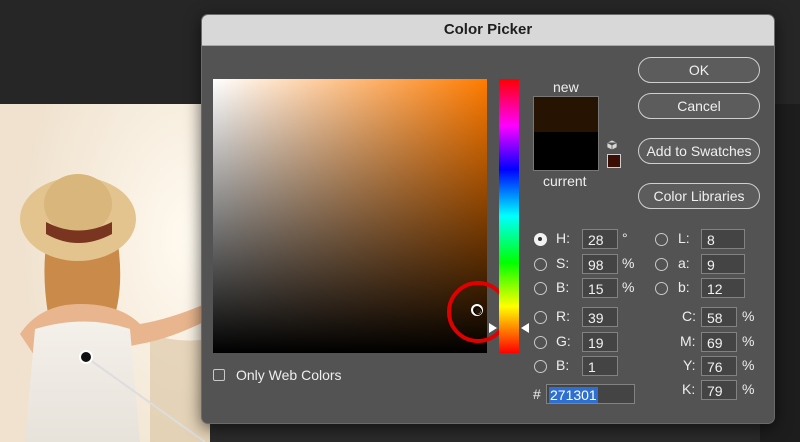 The height and width of the screenshot is (442, 800). I want to click on web-safe-swatch, so click(614, 161).